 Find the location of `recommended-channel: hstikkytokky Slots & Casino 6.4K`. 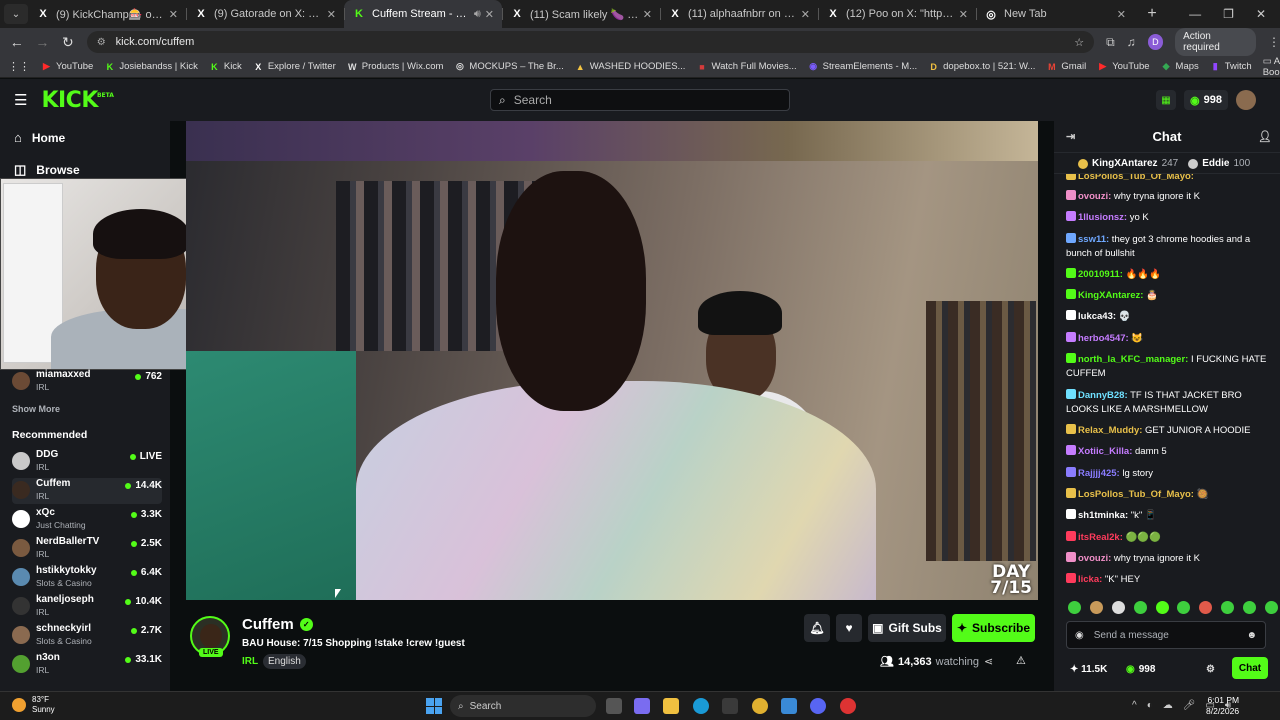

recommended-channel: hstikkytokky Slots & Casino 6.4K is located at coordinates (87, 578).